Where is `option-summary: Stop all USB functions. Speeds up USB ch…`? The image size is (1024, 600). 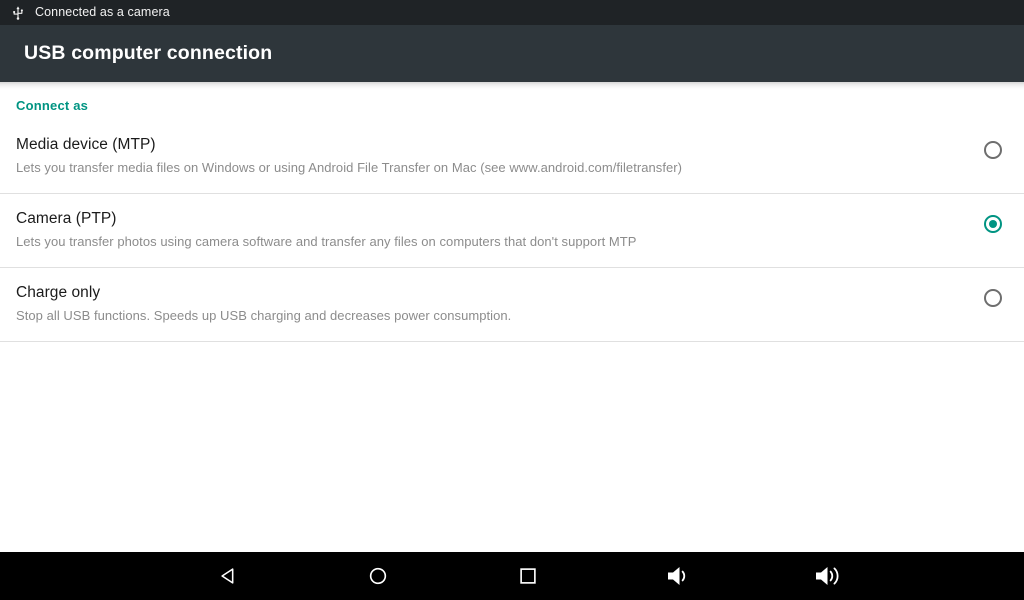 option-summary: Stop all USB functions. Speeds up USB ch… is located at coordinates (264, 315).